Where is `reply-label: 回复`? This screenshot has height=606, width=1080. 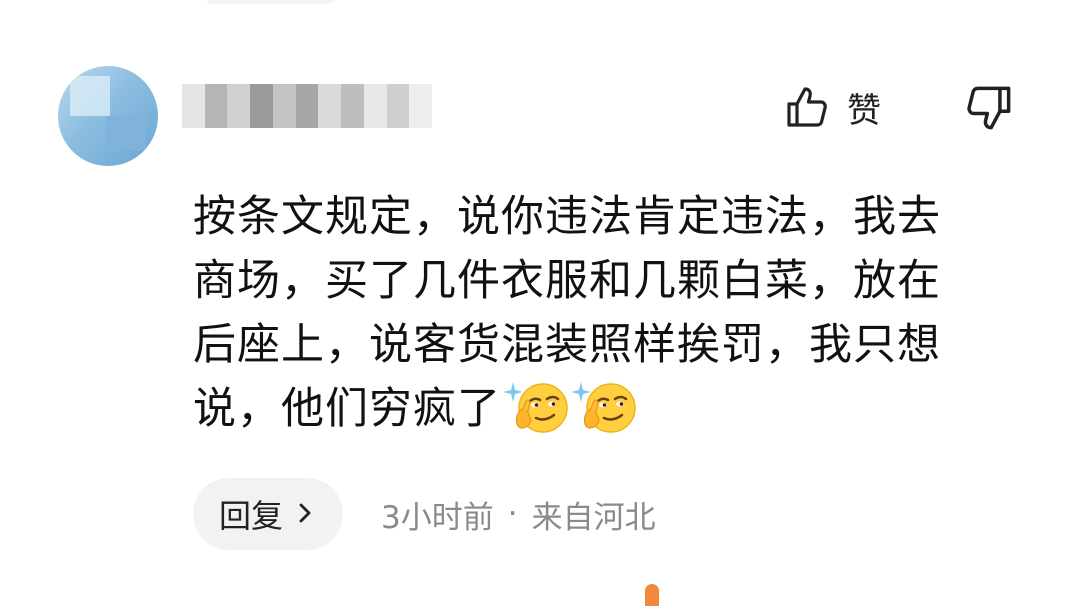 reply-label: 回复 is located at coordinates (251, 516).